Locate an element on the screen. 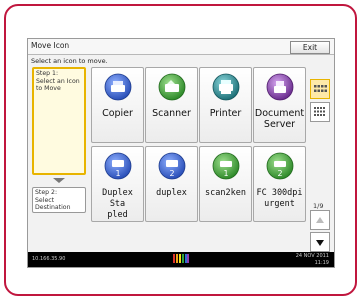  copier-tile: Copier is located at coordinates (117, 105).